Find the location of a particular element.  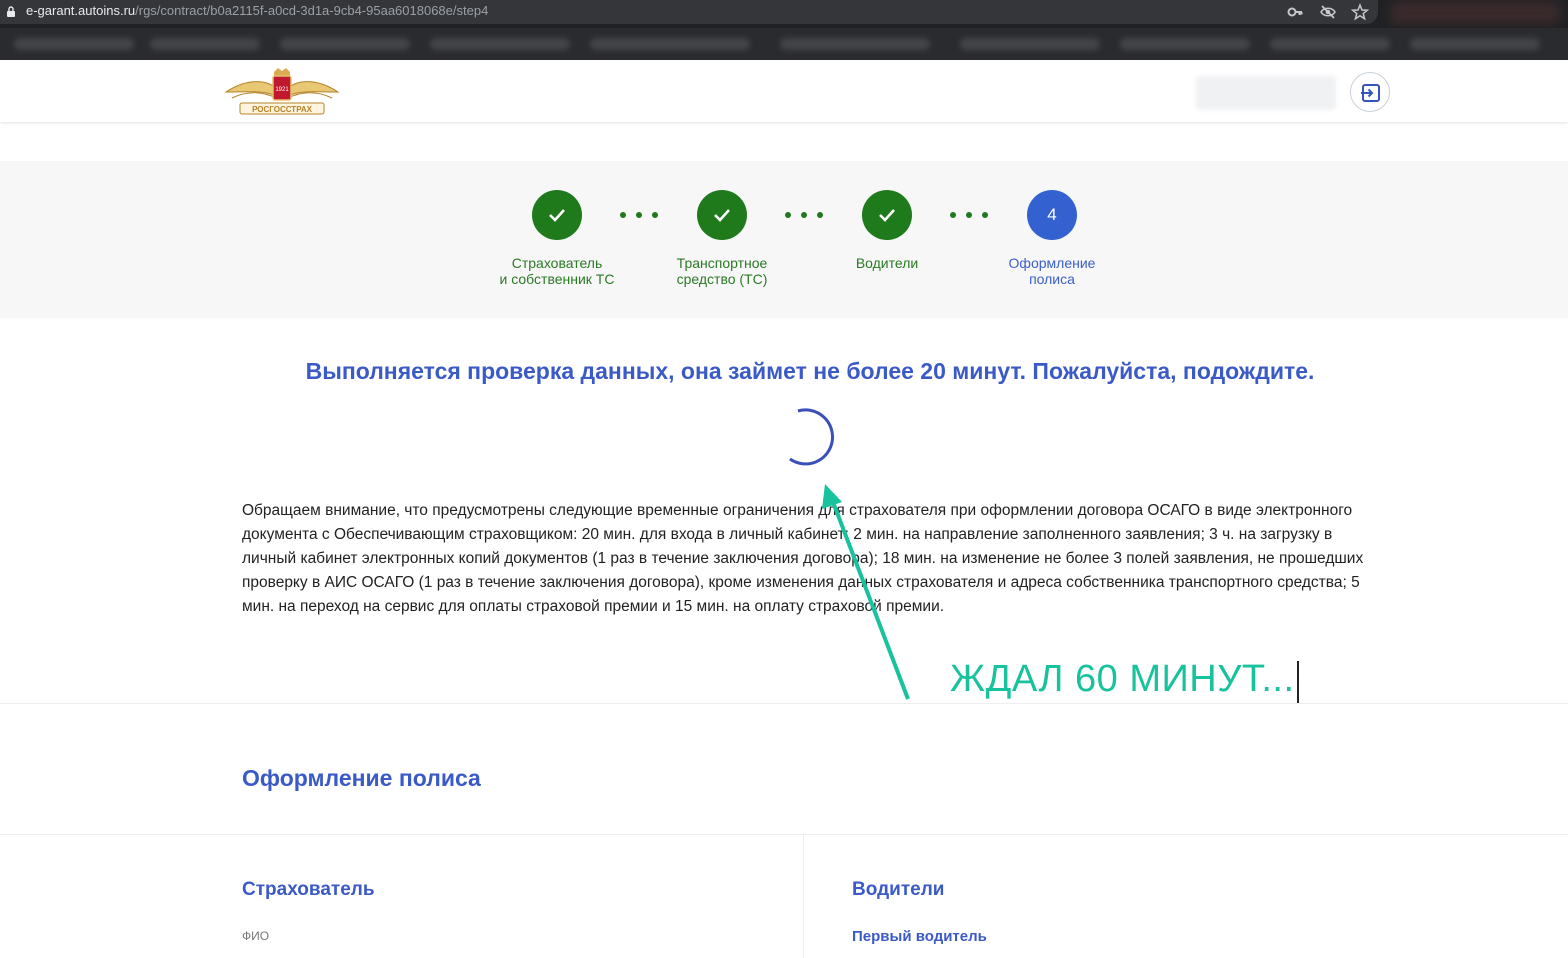

section-divider is located at coordinates (784, 834).